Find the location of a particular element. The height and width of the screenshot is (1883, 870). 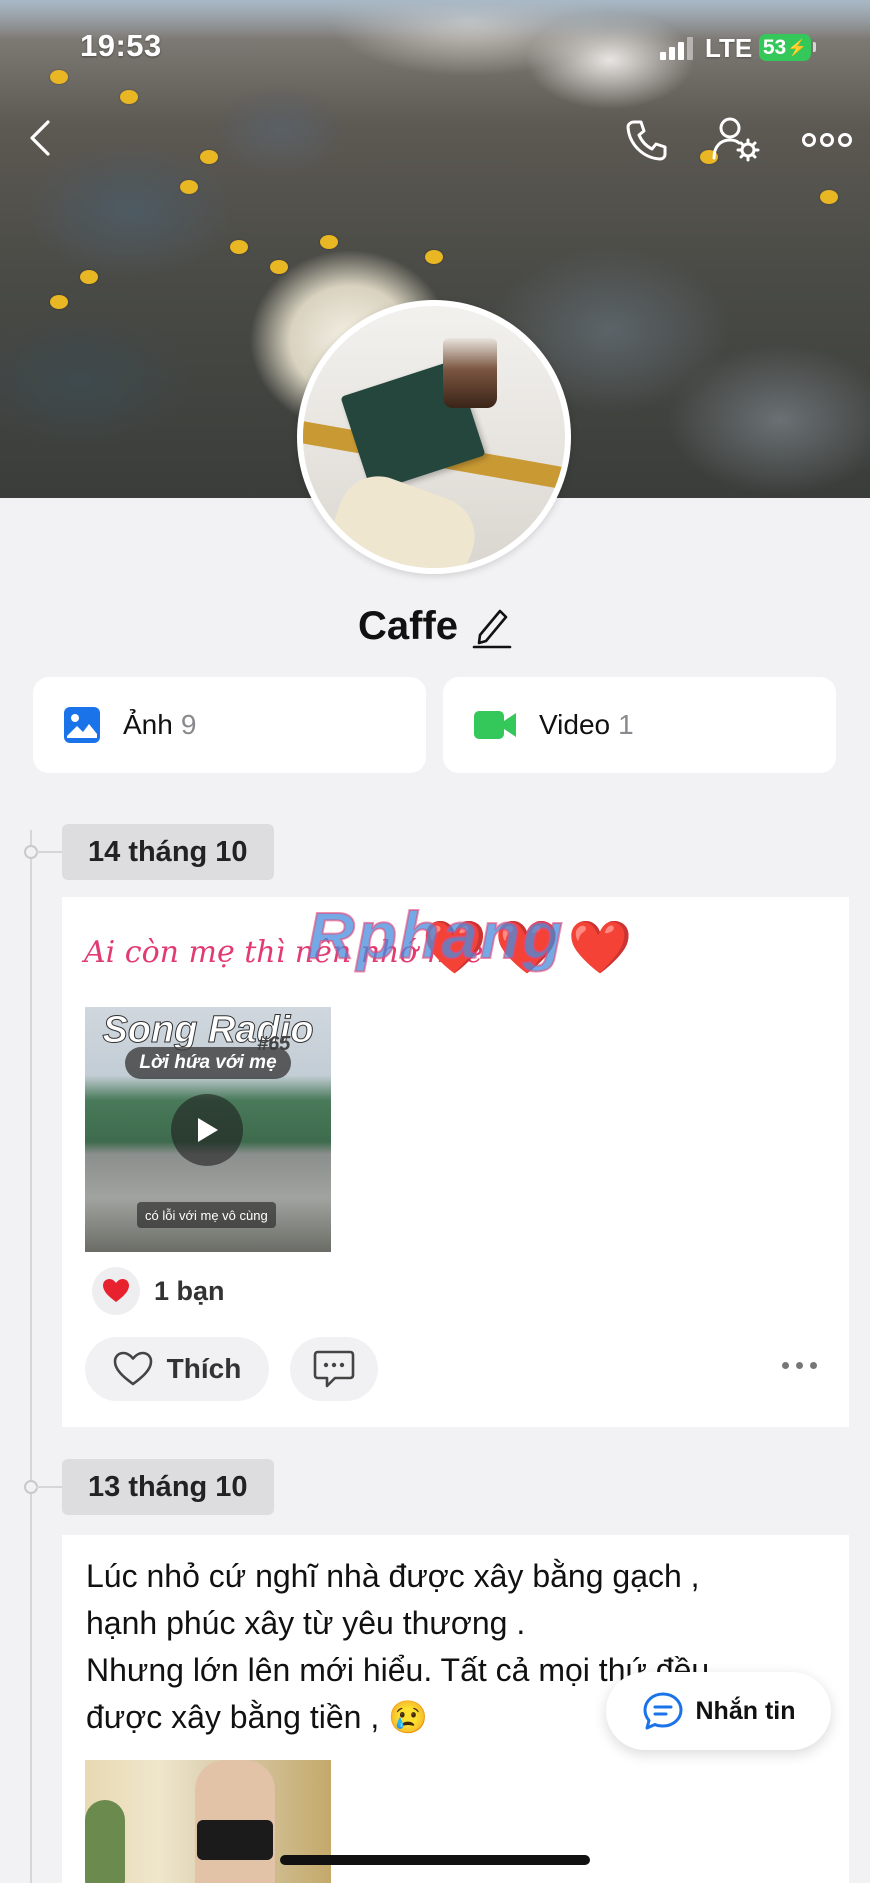

video-camera-icon is located at coordinates (495, 725).